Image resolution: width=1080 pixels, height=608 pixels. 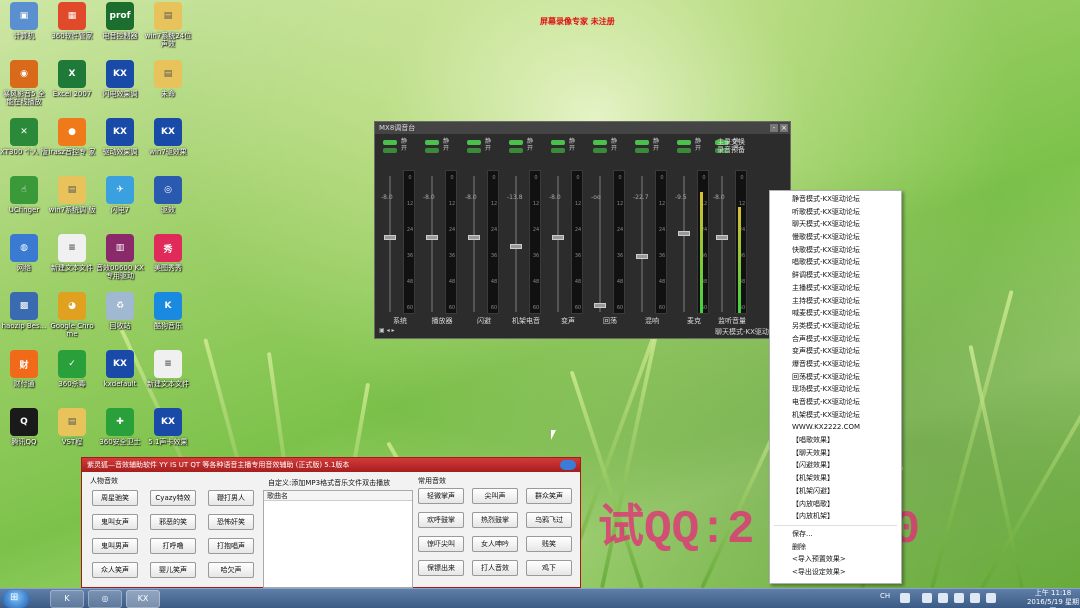 I want to click on mixer-channel: 静开 -22.7 0 12 24 36 48 60 混响, so click(x=652, y=233).